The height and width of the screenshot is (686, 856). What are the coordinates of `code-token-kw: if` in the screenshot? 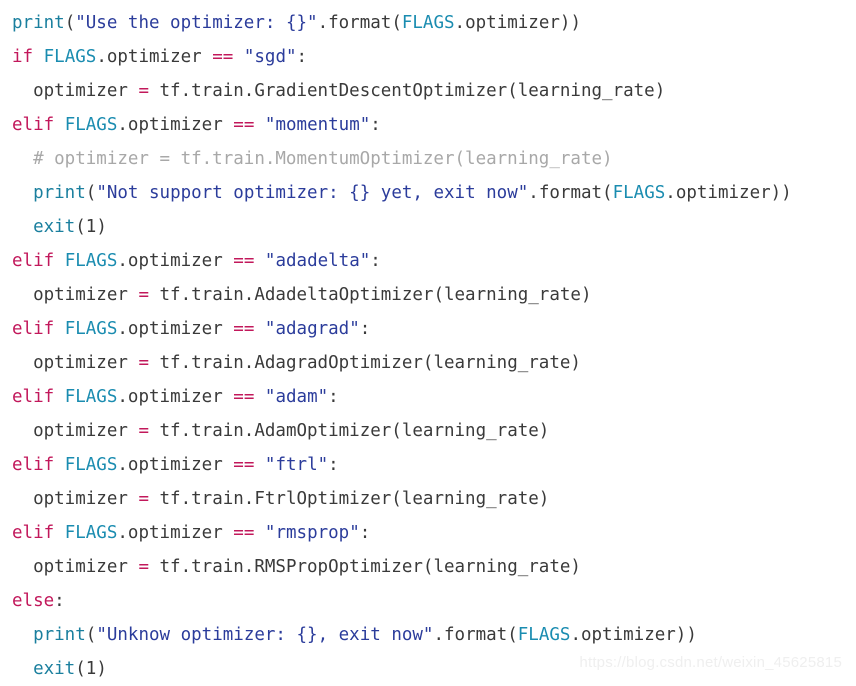 It's located at (23, 57).